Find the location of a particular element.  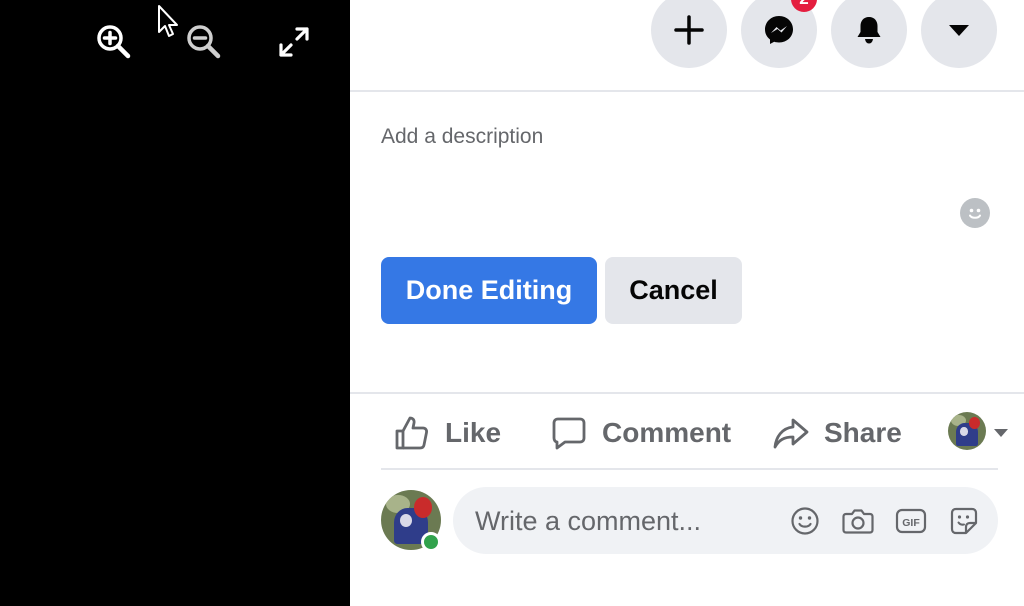

comment-input is located at coordinates (625, 521).